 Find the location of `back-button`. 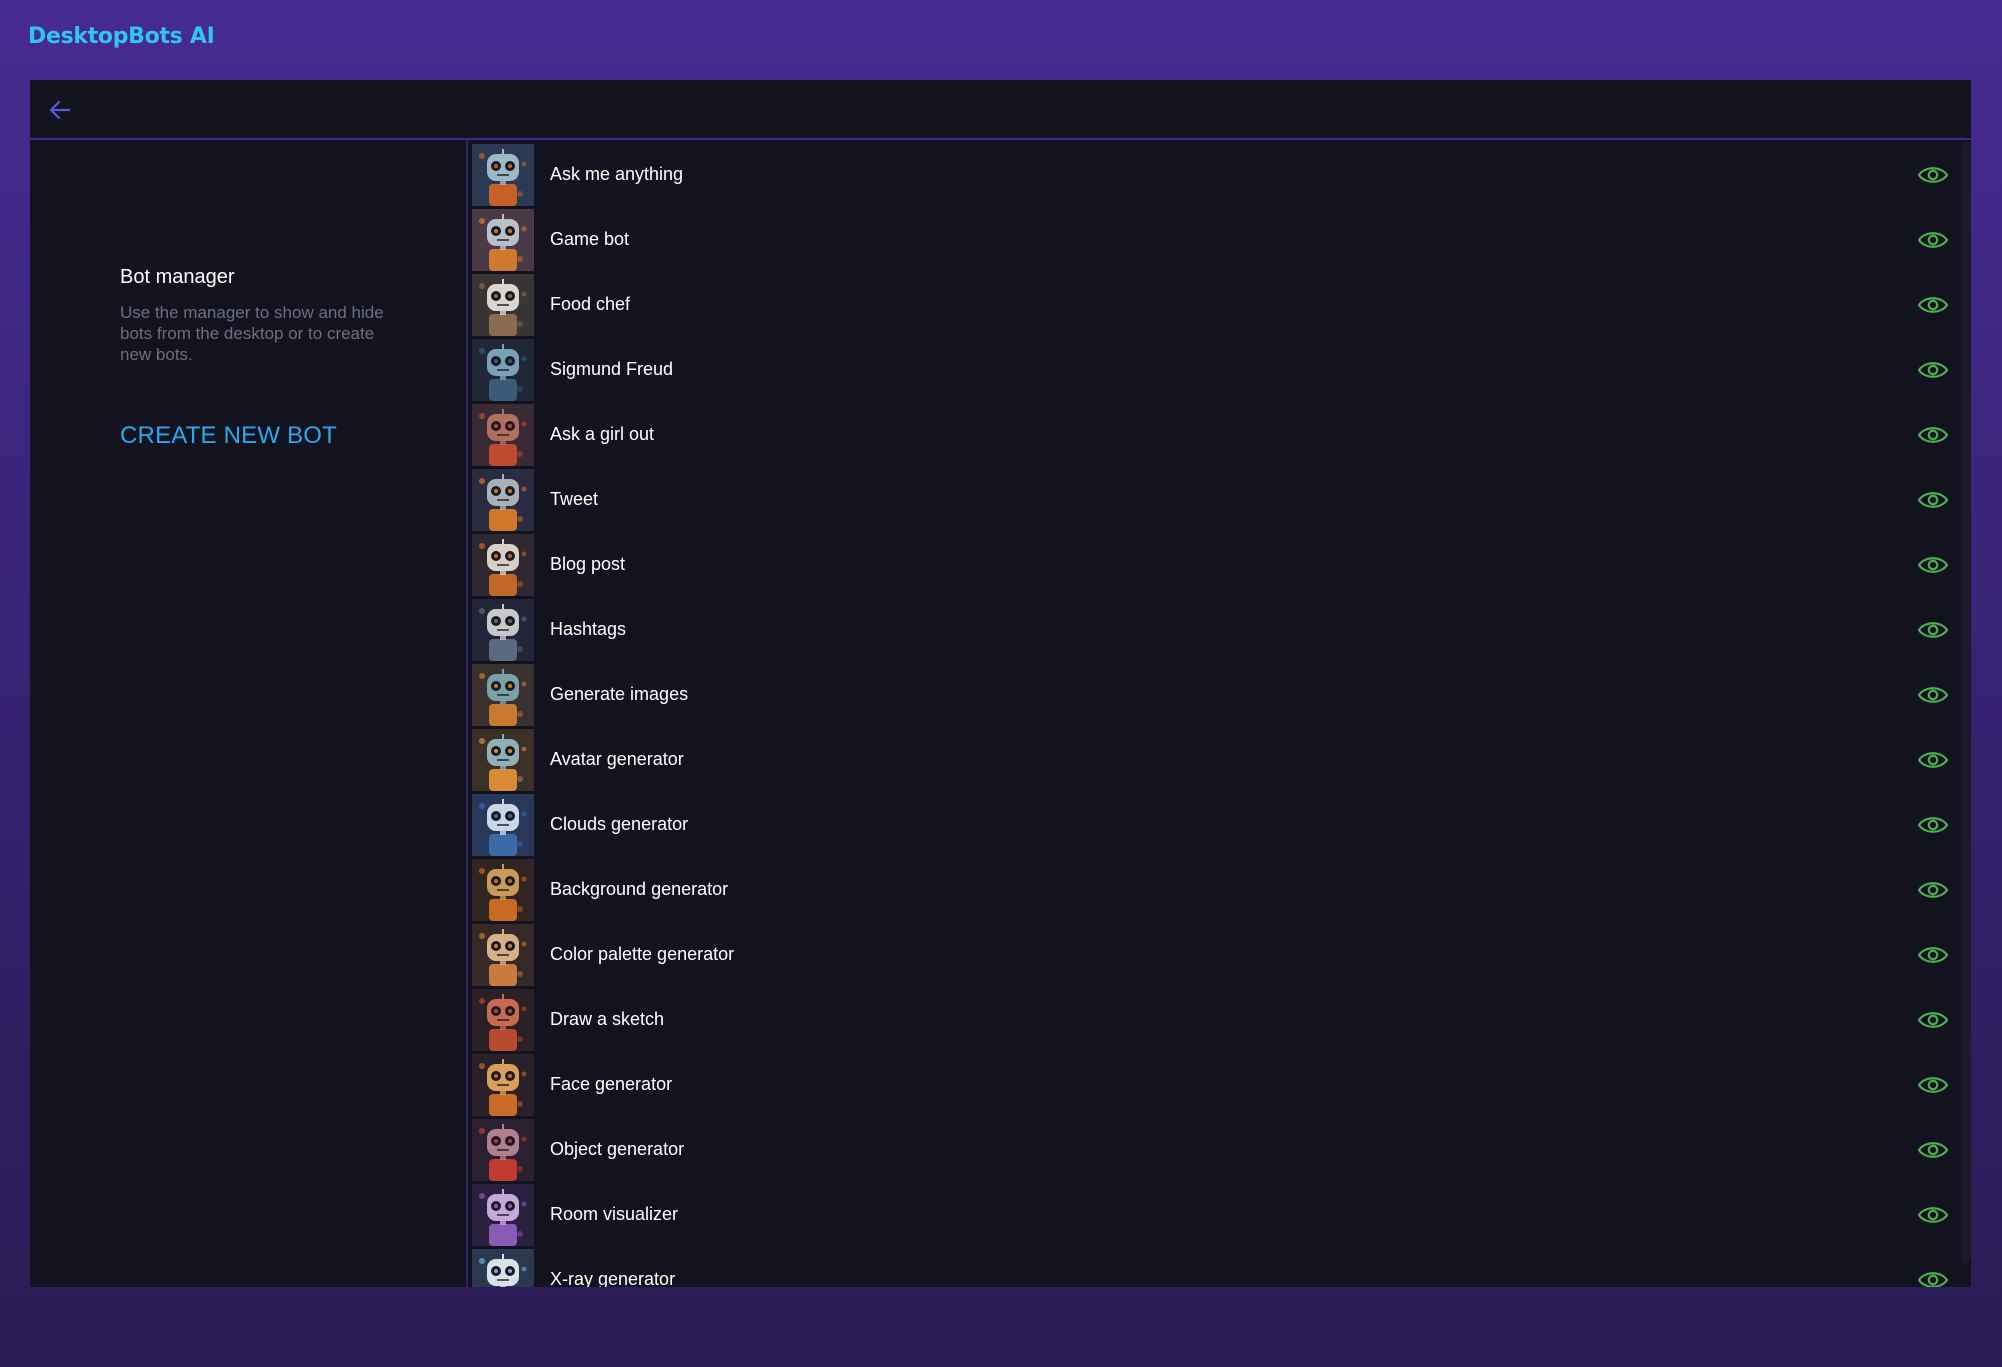

back-button is located at coordinates (60, 110).